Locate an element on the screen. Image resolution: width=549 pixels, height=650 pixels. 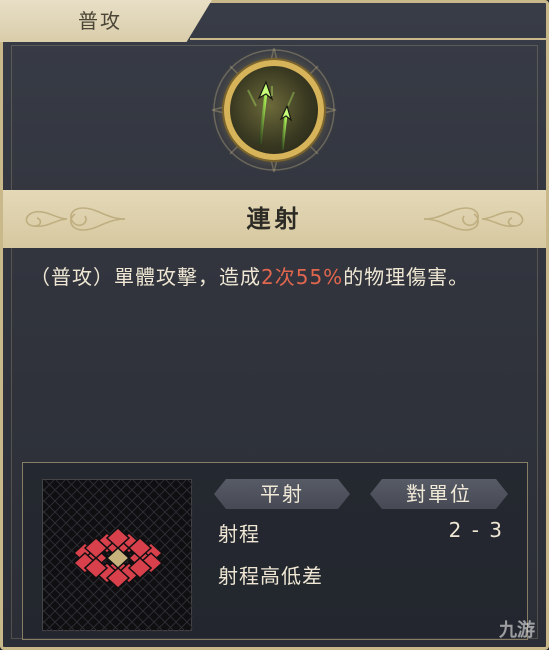
skill-name: 連射 is located at coordinates (274, 219).